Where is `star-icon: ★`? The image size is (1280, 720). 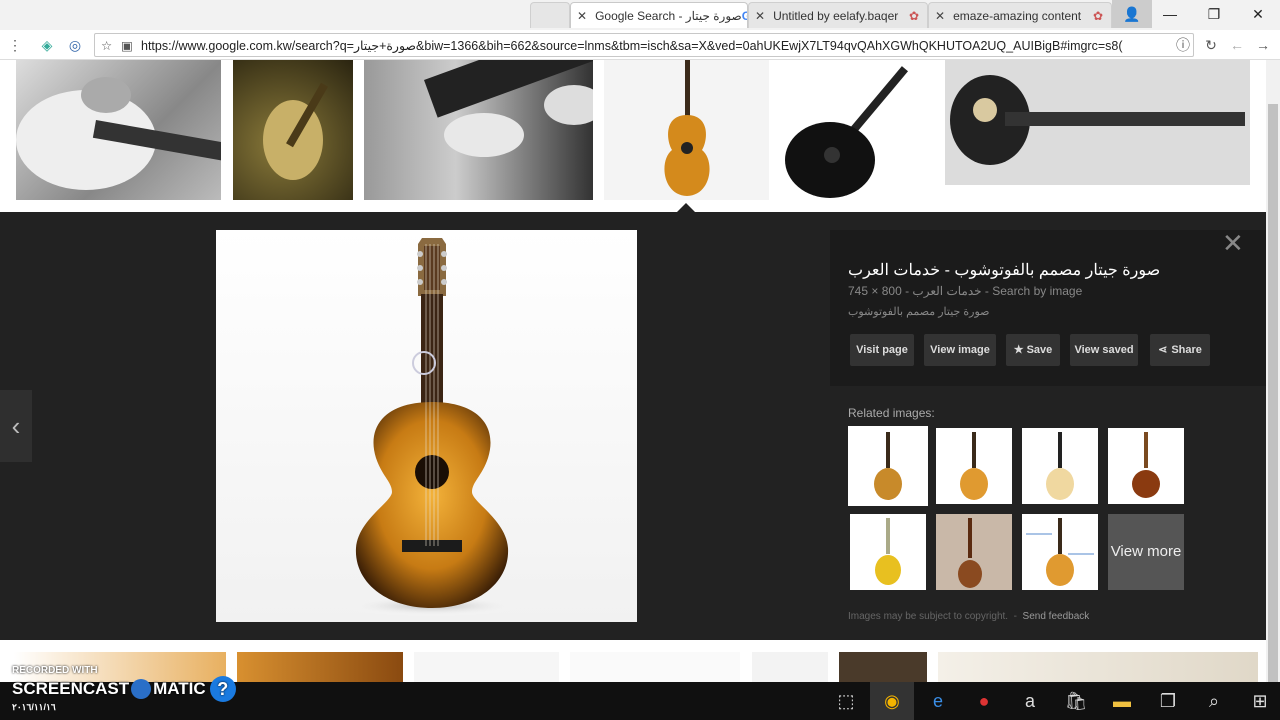 star-icon: ★ is located at coordinates (1018, 349).